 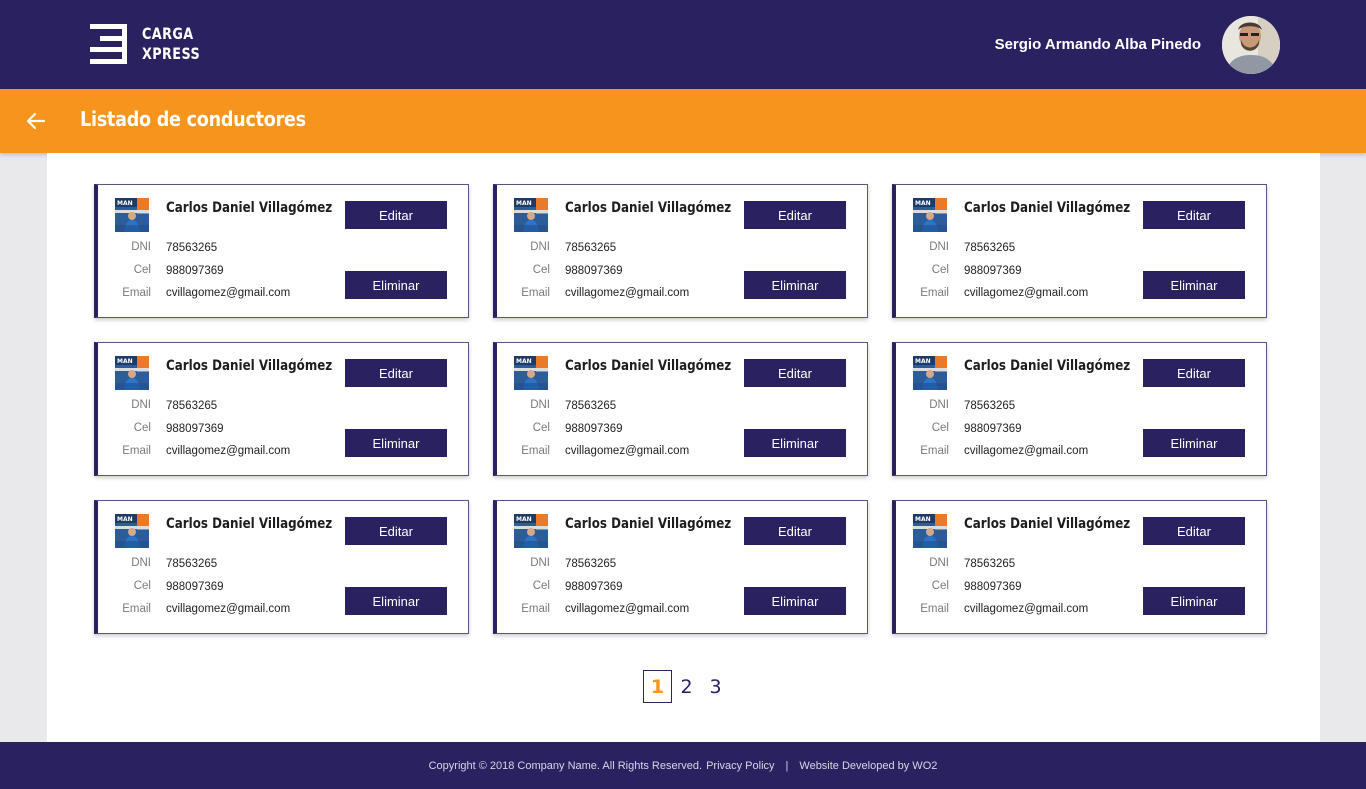 I want to click on privacy-policy-link: Privacy Policy, so click(x=740, y=766).